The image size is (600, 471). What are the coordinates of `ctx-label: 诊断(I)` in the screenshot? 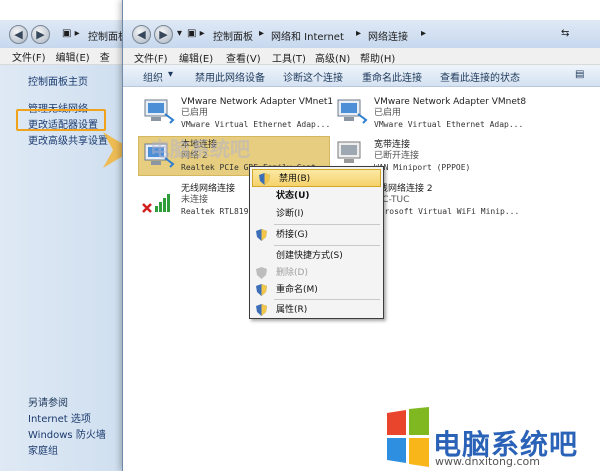 It's located at (290, 214).